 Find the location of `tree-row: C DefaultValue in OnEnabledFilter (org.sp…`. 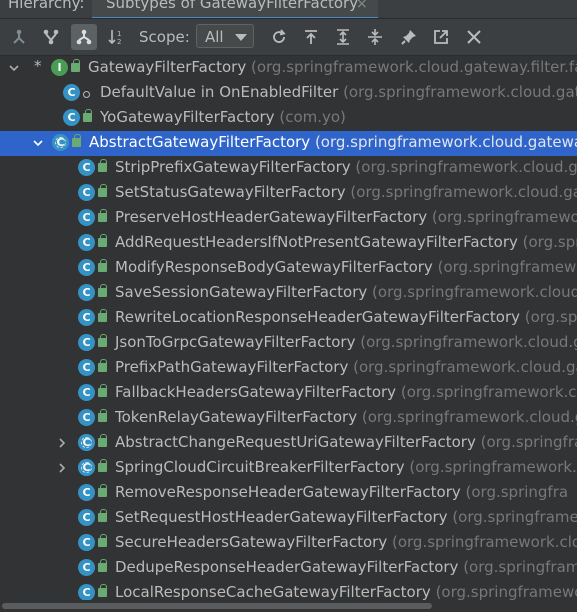

tree-row: C DefaultValue in OnEnabledFilter (org.sp… is located at coordinates (288, 93).